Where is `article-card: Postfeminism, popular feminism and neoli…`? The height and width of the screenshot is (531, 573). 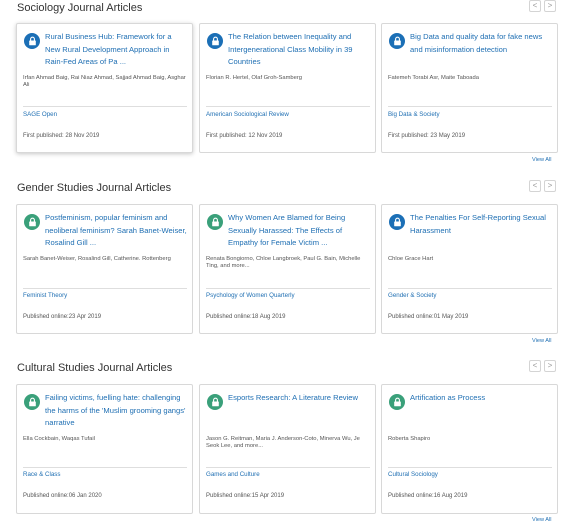
article-card: Postfeminism, popular feminism and neoli… is located at coordinates (104, 269).